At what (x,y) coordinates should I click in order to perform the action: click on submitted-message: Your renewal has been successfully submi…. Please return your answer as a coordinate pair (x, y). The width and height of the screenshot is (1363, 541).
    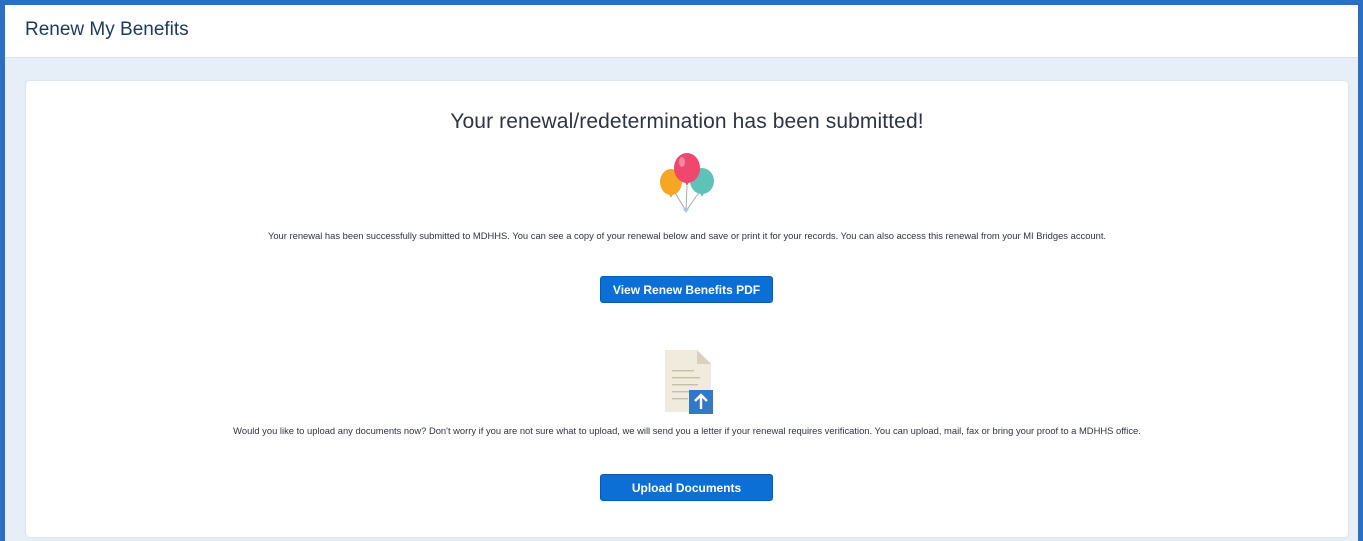
    Looking at the image, I should click on (687, 235).